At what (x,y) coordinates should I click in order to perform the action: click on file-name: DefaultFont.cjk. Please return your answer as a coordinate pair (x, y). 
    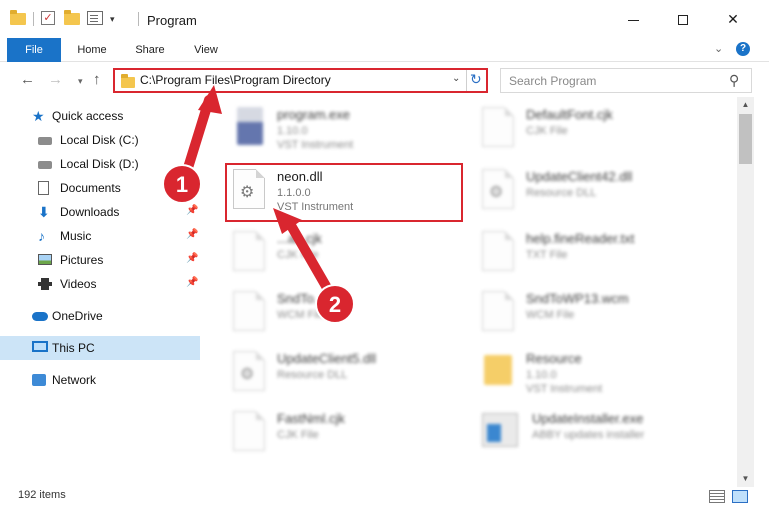
    Looking at the image, I should click on (569, 114).